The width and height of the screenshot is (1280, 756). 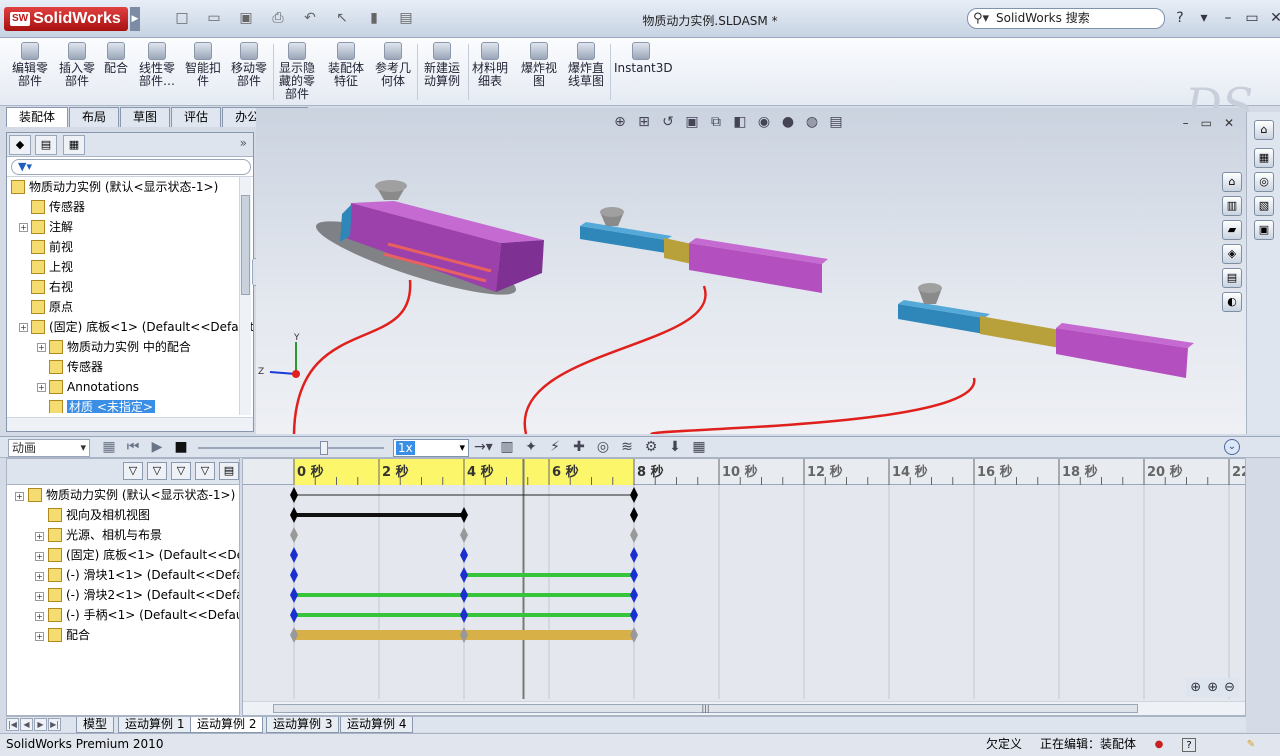 What do you see at coordinates (116, 72) in the screenshot?
I see `mate-button: 配合` at bounding box center [116, 72].